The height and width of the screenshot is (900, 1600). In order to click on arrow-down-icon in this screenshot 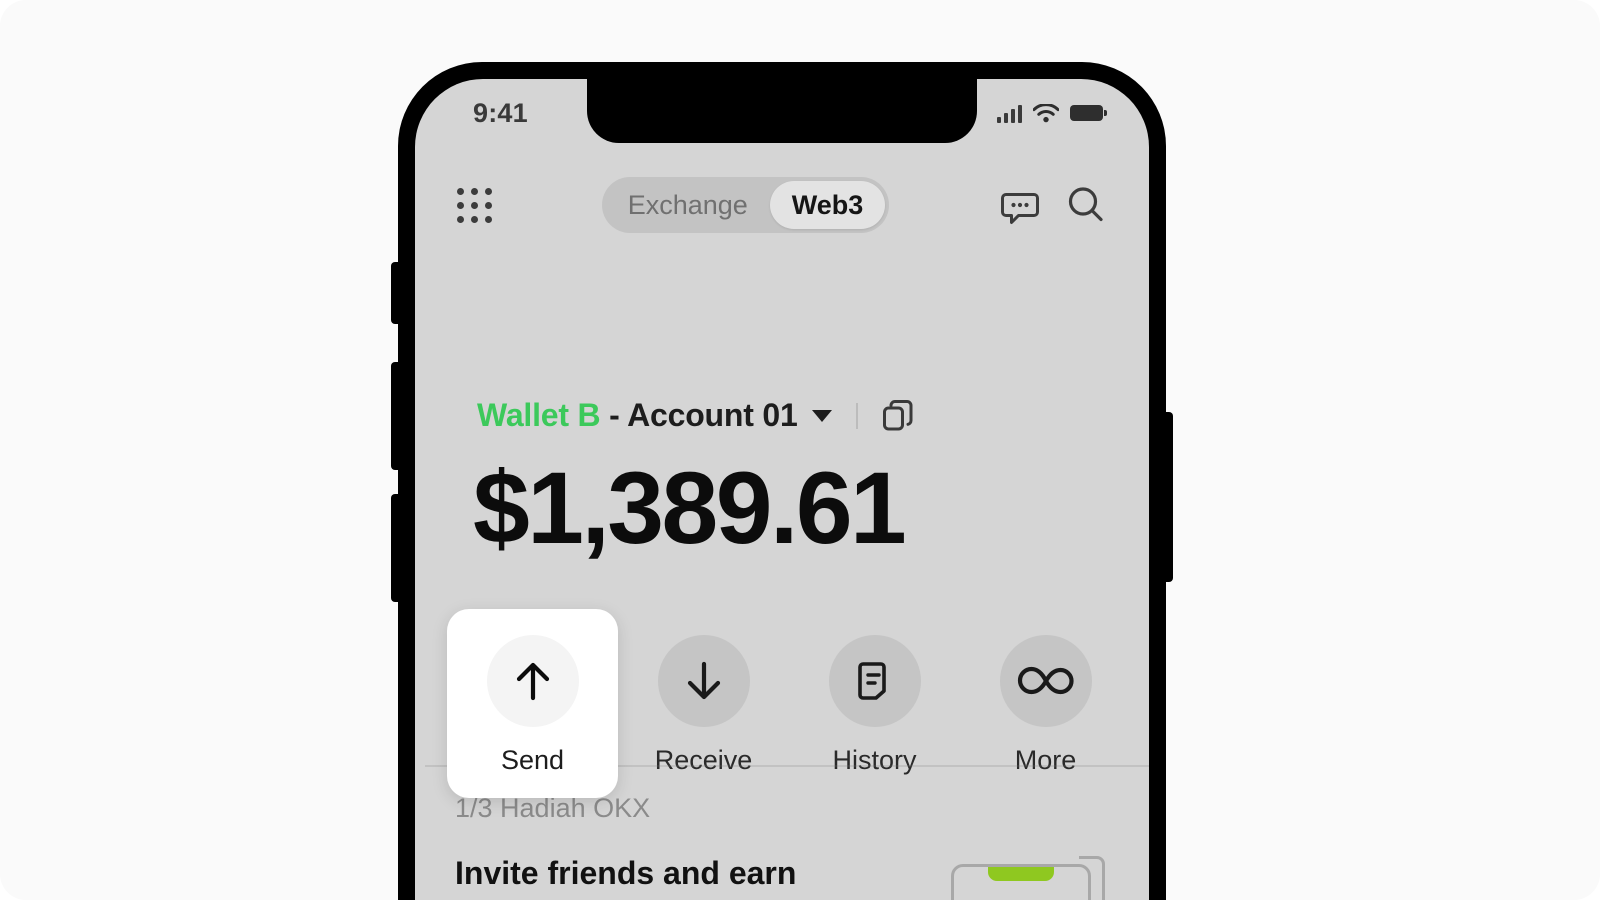, I will do `click(703, 680)`.